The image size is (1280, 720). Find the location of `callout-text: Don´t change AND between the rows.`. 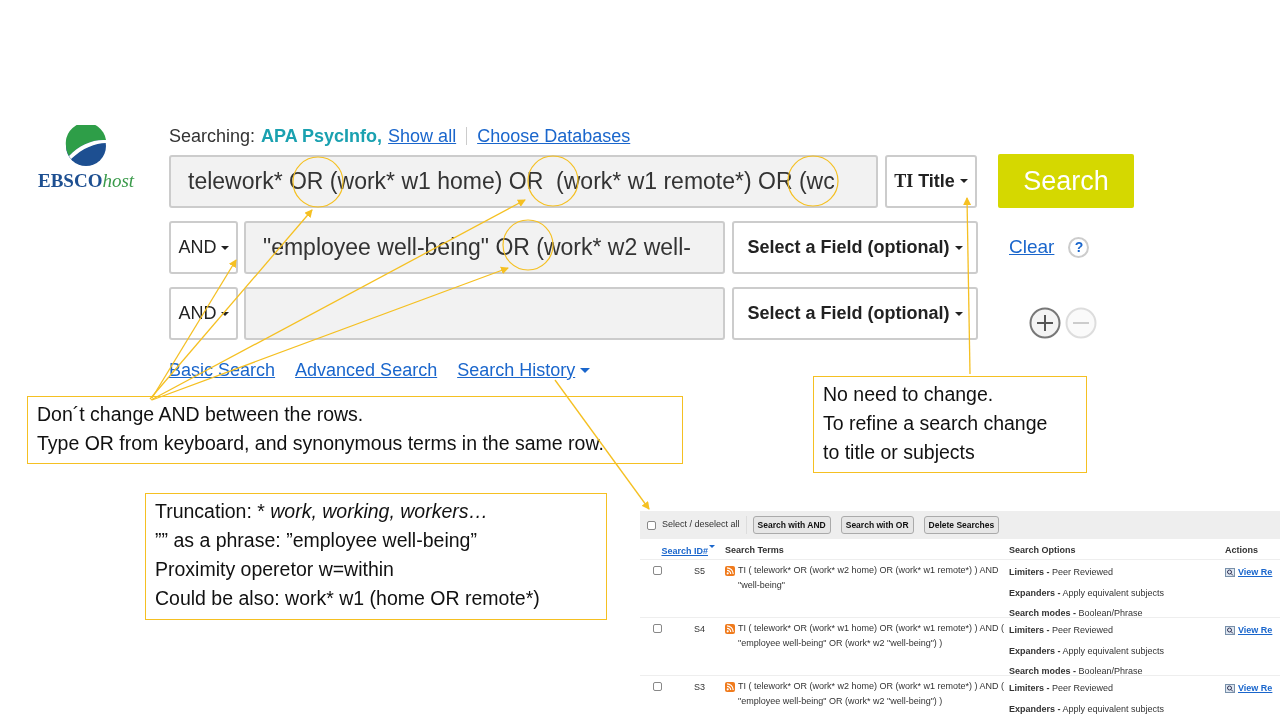

callout-text: Don´t change AND between the rows. is located at coordinates (201, 414).